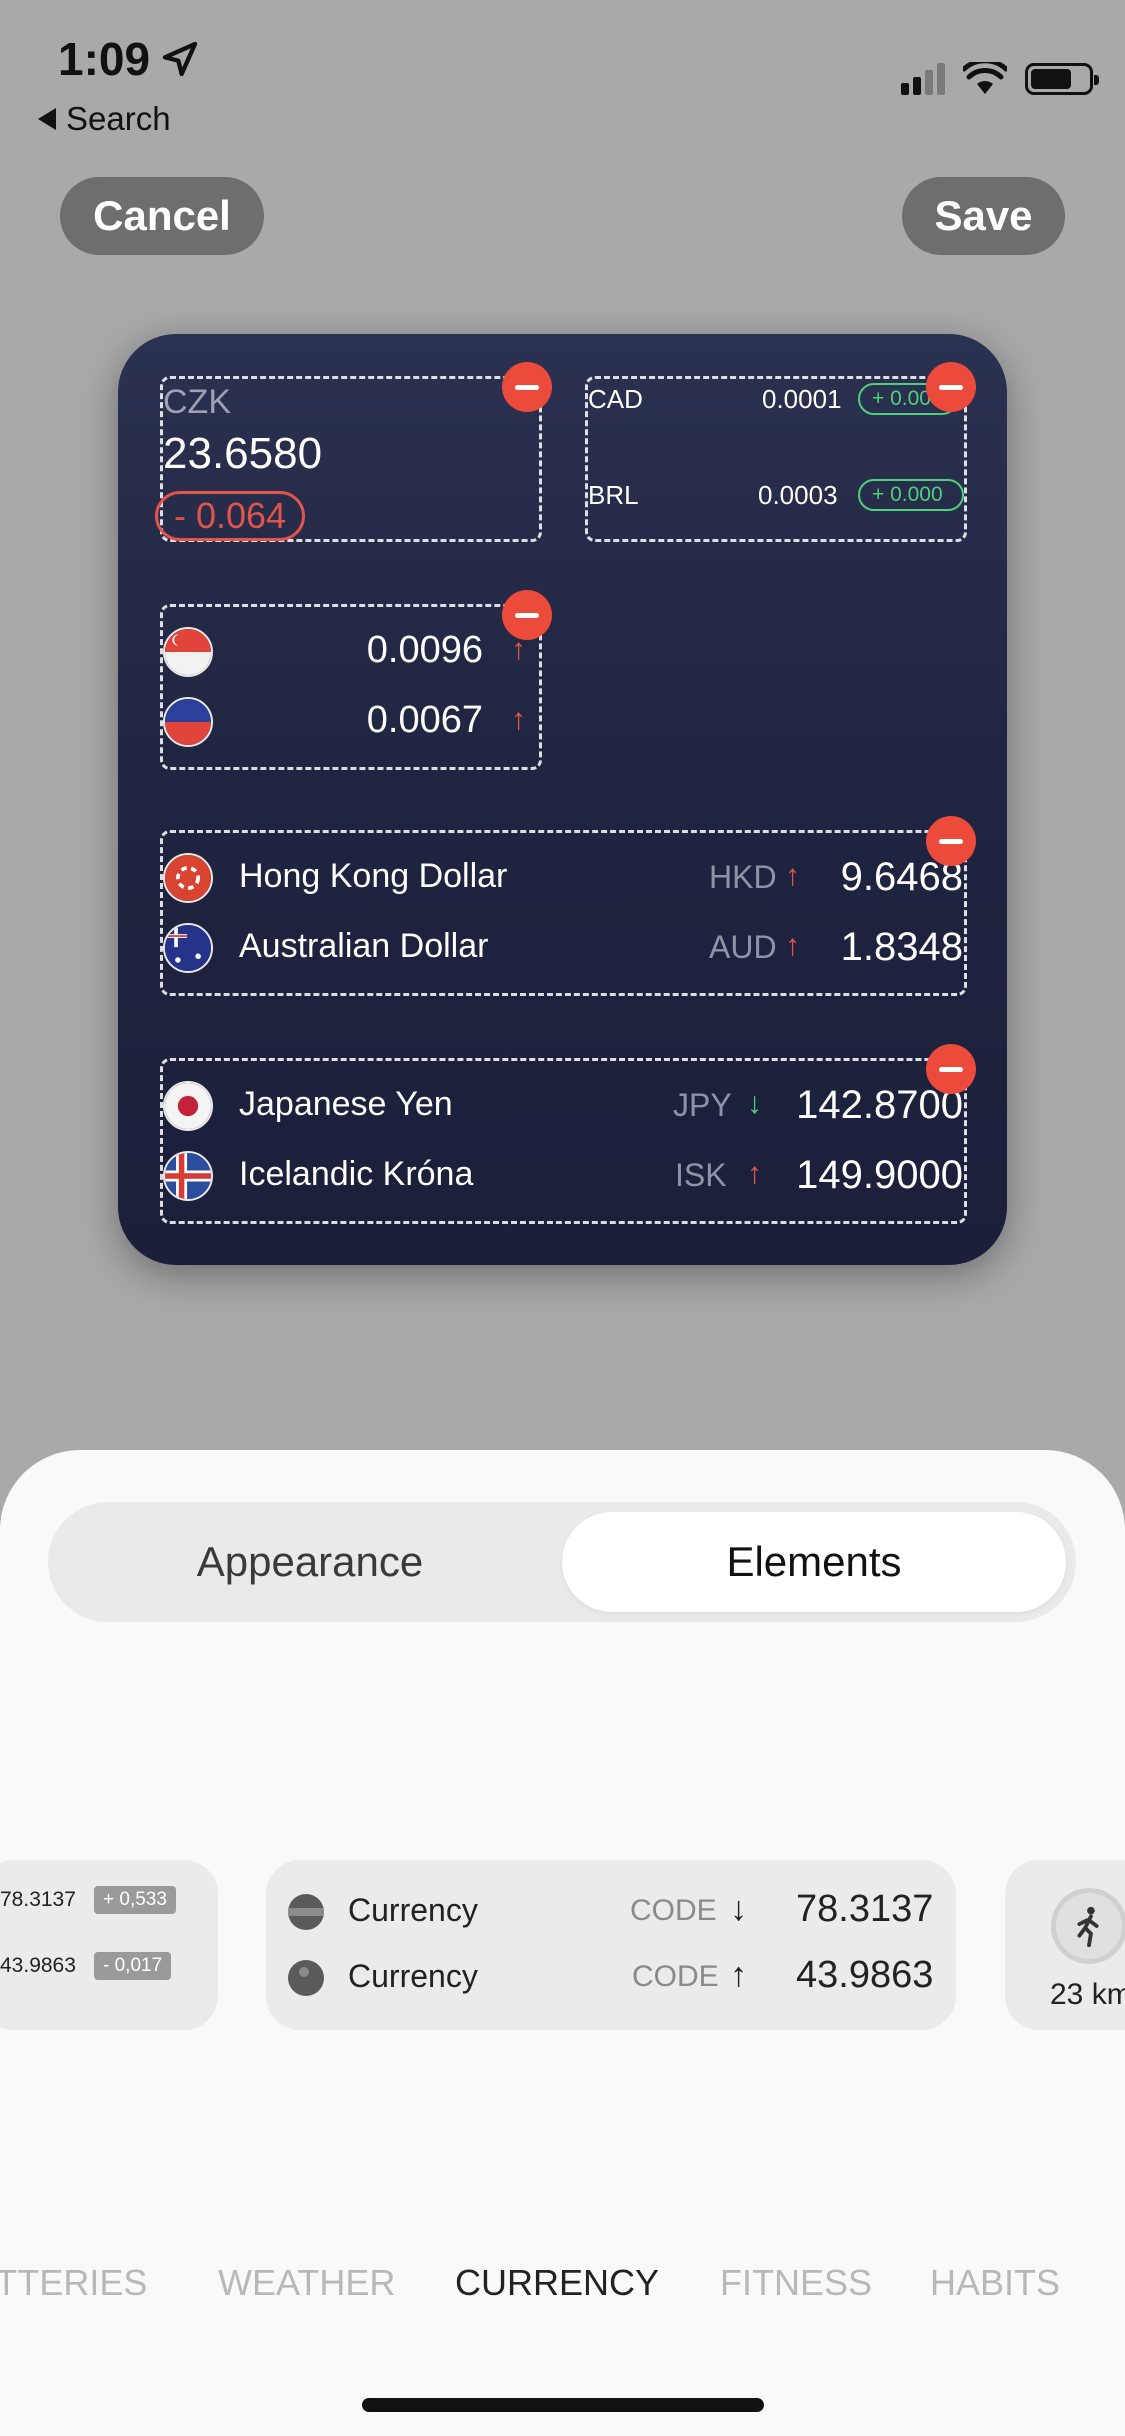 The image size is (1125, 2436). Describe the element at coordinates (346, 1104) in the screenshot. I see `currency-name: Japanese Yen` at that location.